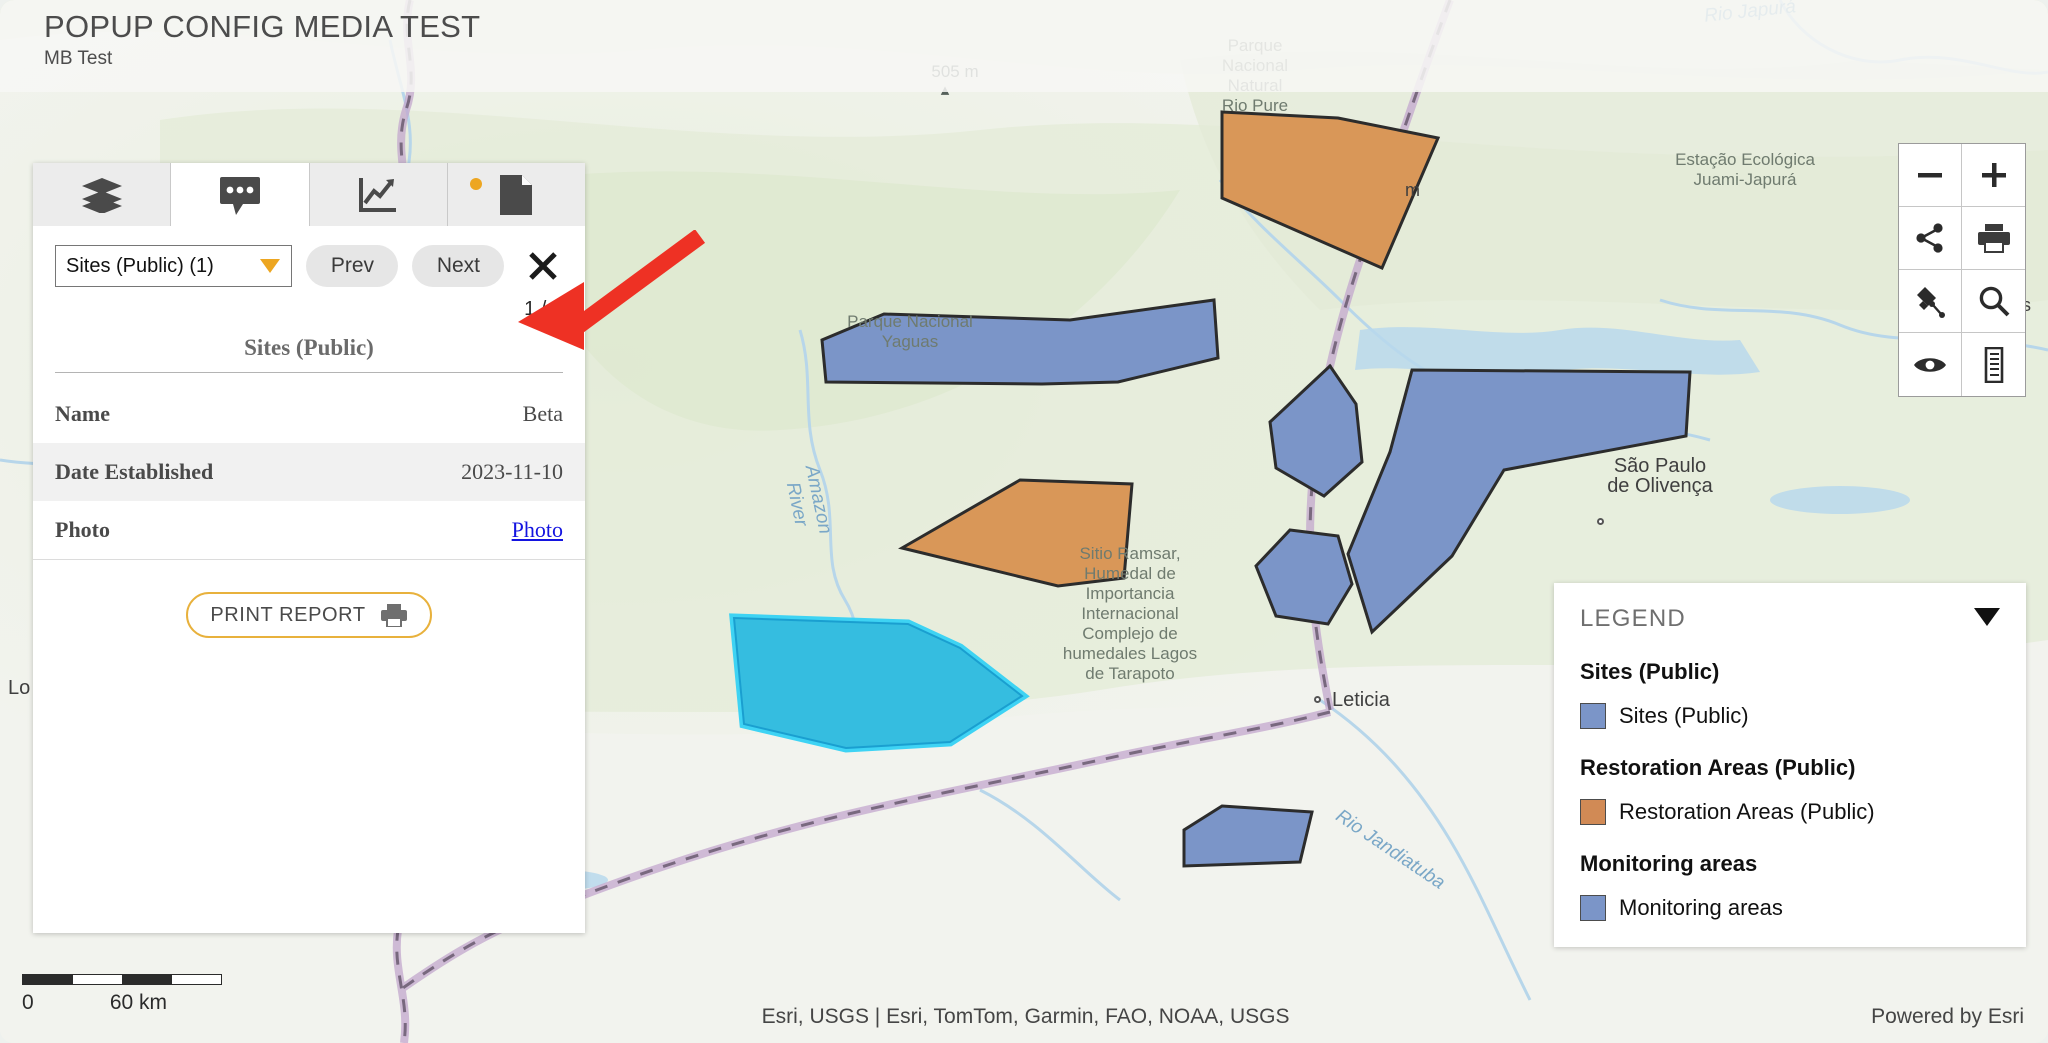 Image resolution: width=2048 pixels, height=1043 pixels. I want to click on layers-icon, so click(101, 195).